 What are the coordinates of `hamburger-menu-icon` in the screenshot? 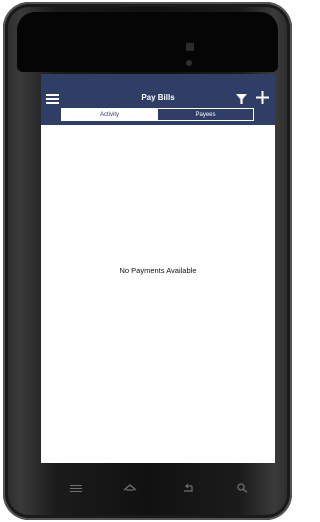 It's located at (52, 99).